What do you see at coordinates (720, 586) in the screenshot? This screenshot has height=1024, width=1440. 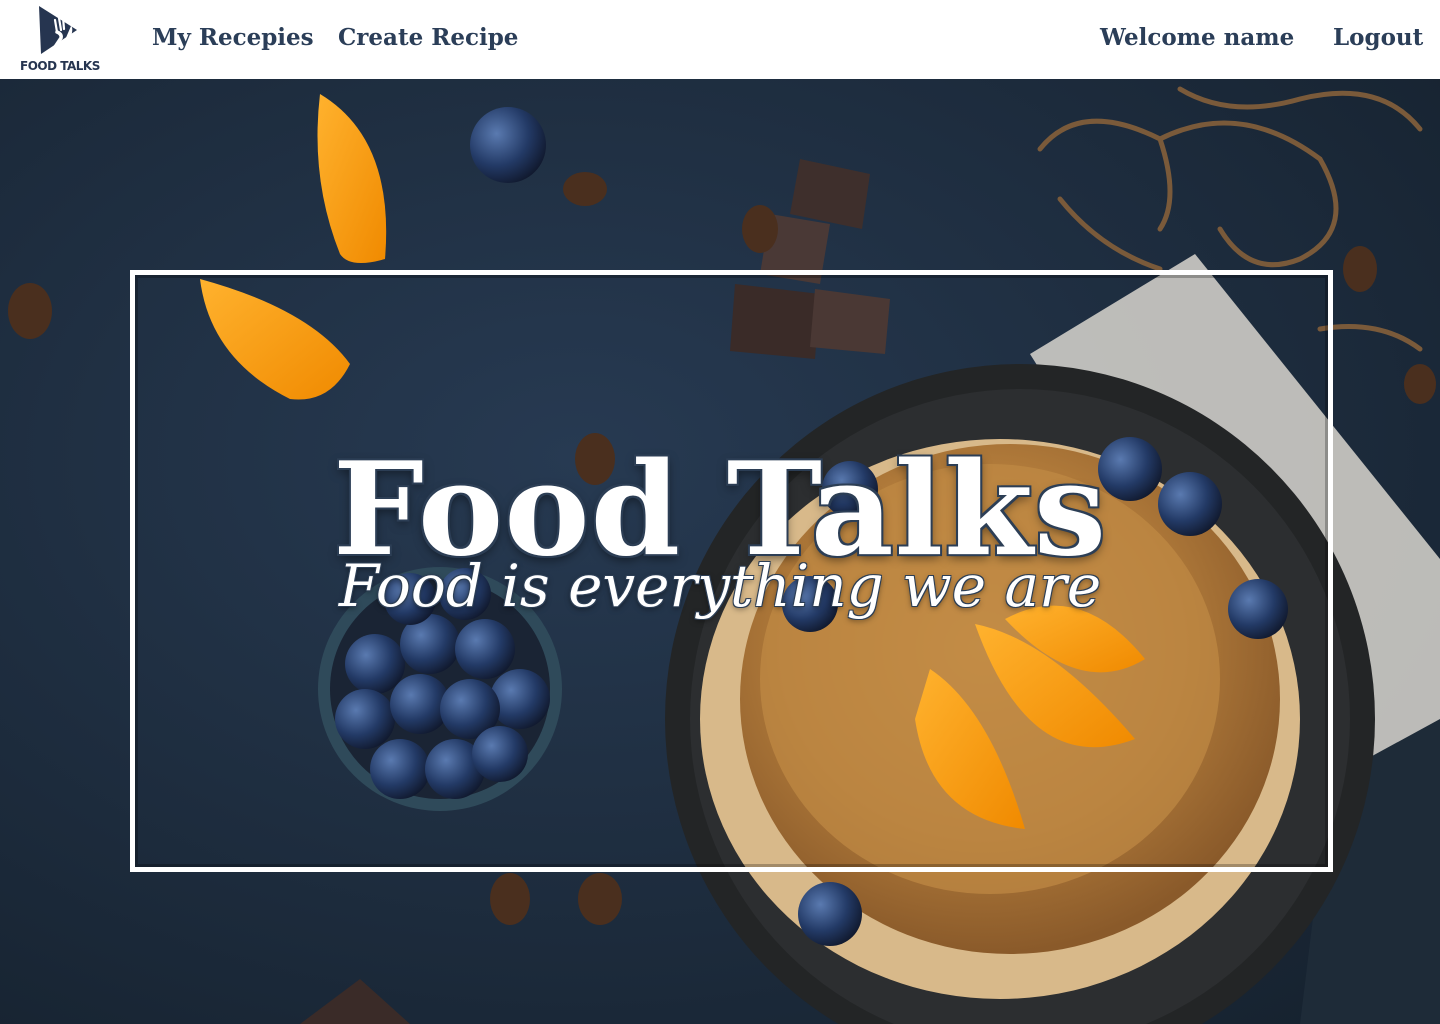 I see `hero-tagline: Food is everything we are` at bounding box center [720, 586].